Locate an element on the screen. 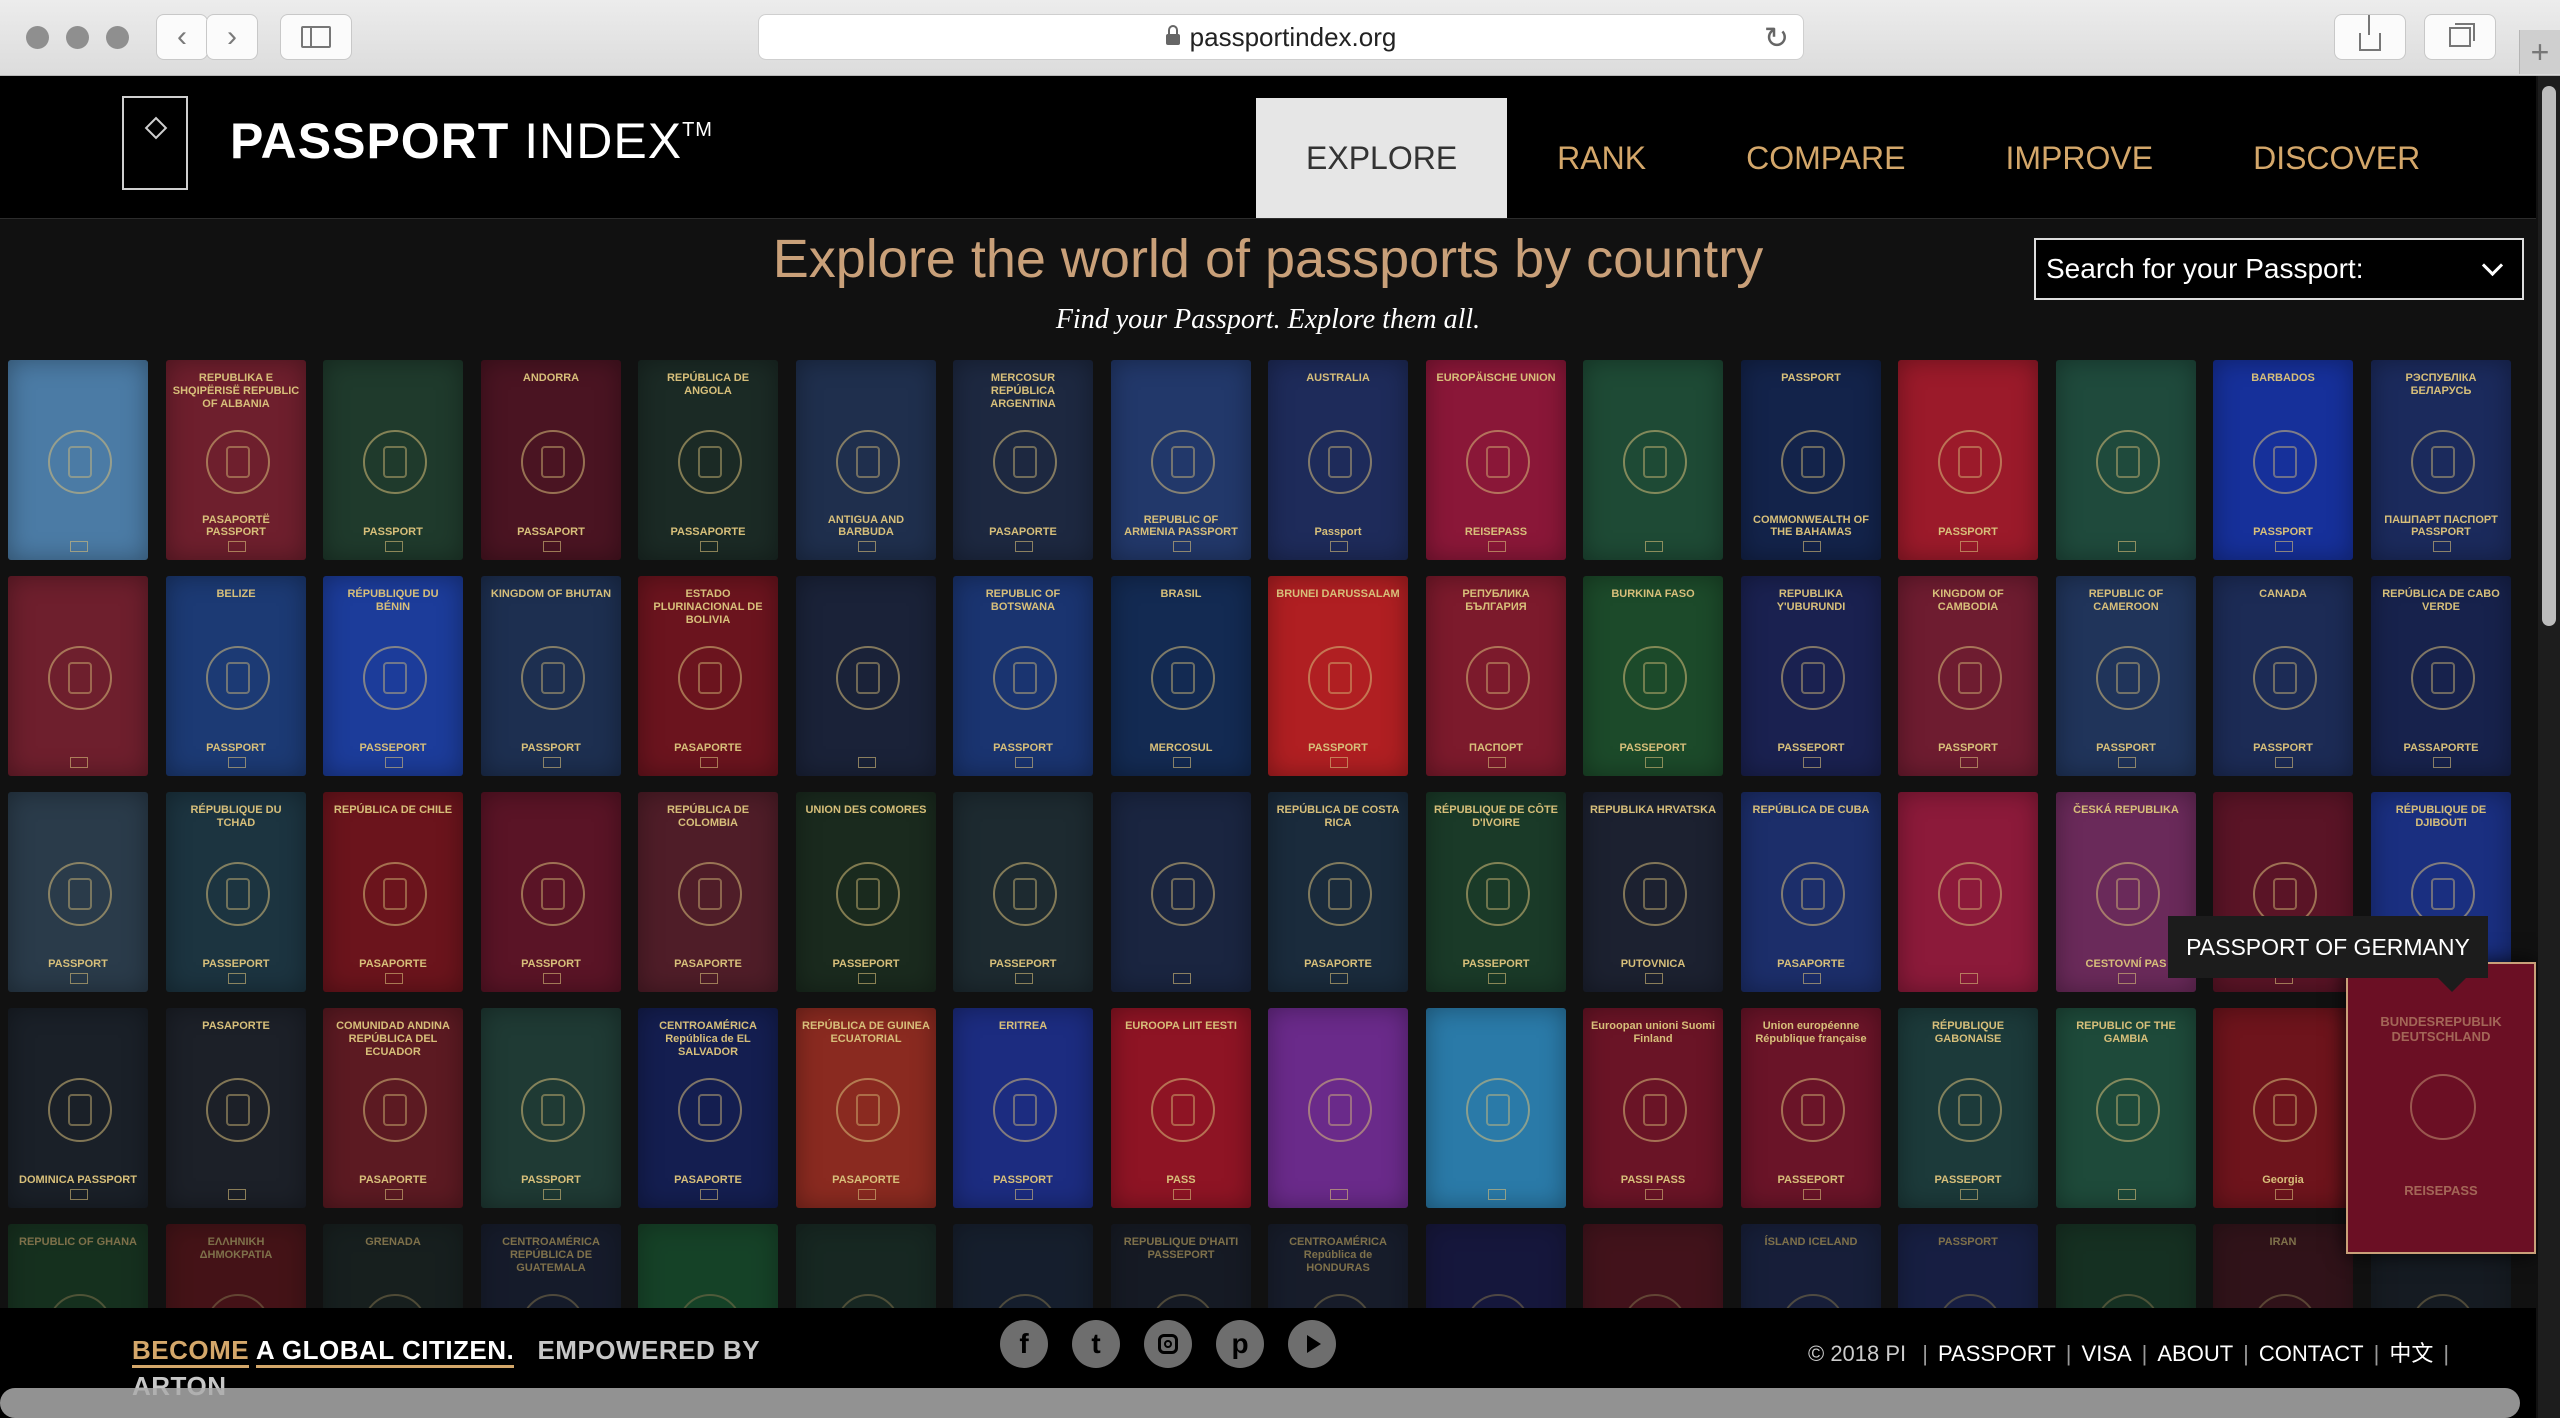 The image size is (2560, 1418). nav-explore: EXPLORE is located at coordinates (1382, 158).